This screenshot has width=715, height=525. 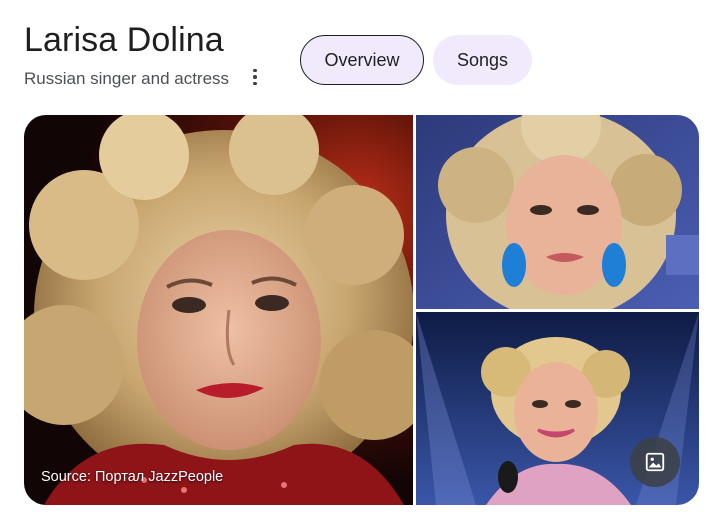 I want to click on more-options-button, so click(x=255, y=77).